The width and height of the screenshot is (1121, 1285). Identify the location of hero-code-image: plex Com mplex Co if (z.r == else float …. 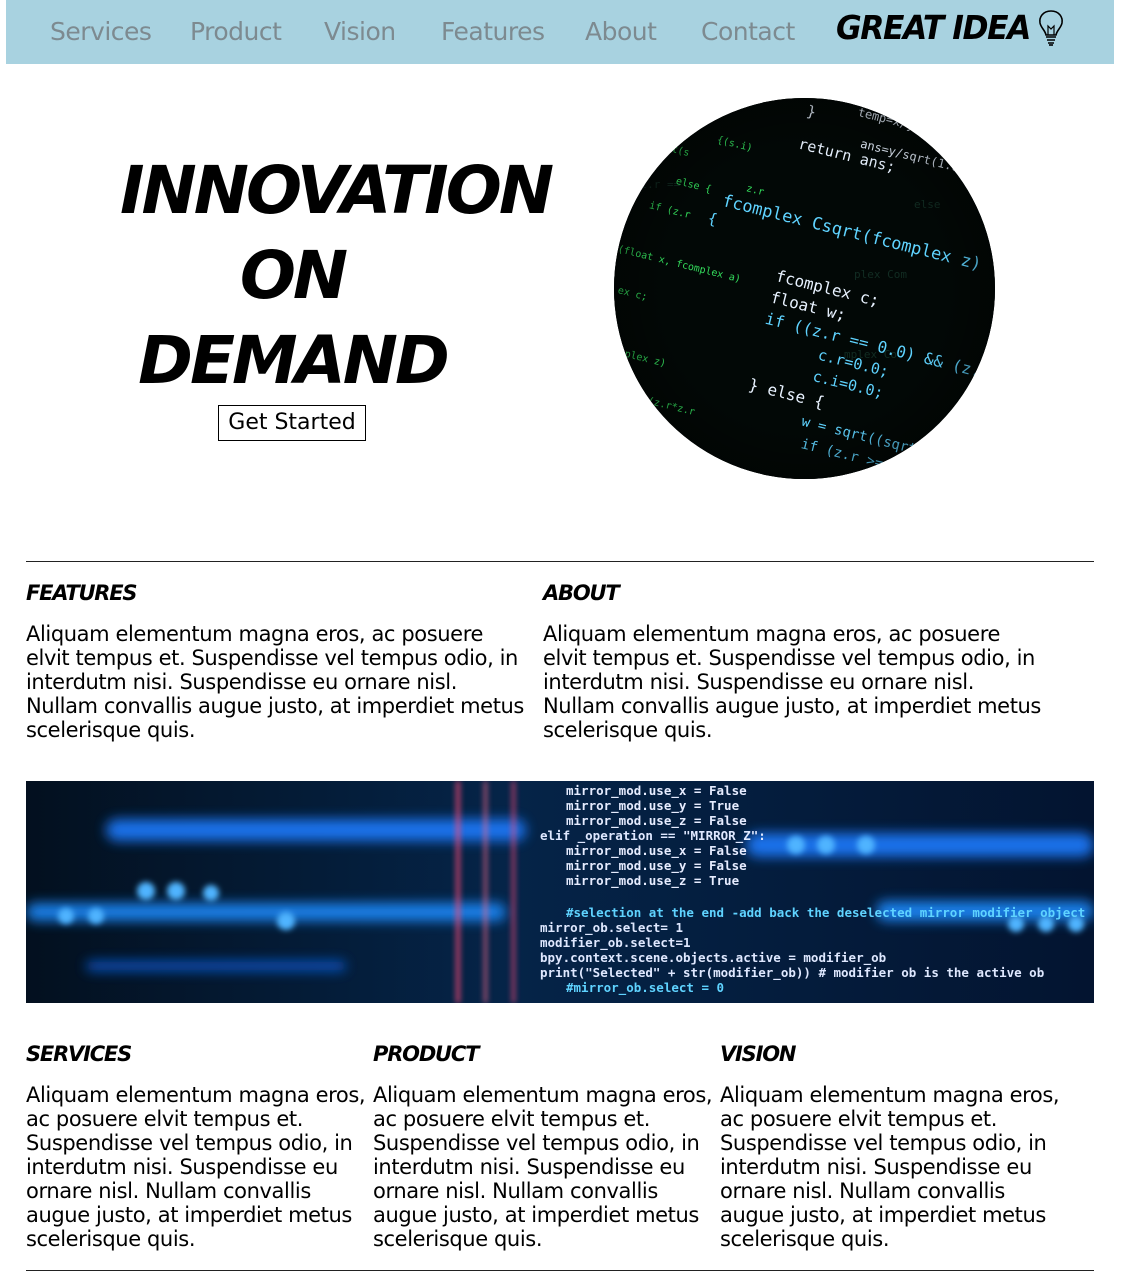
(804, 288).